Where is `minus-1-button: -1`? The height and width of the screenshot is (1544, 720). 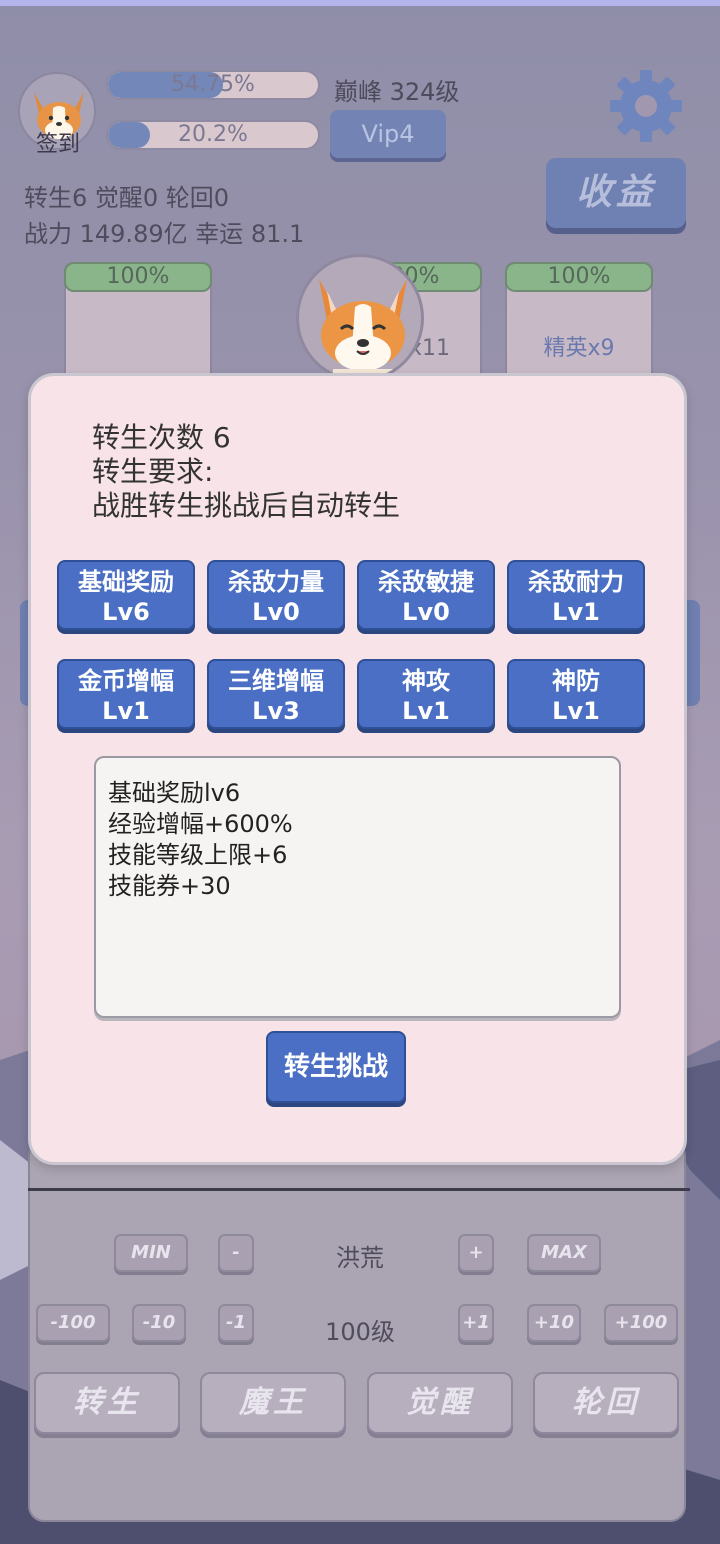 minus-1-button: -1 is located at coordinates (236, 1323).